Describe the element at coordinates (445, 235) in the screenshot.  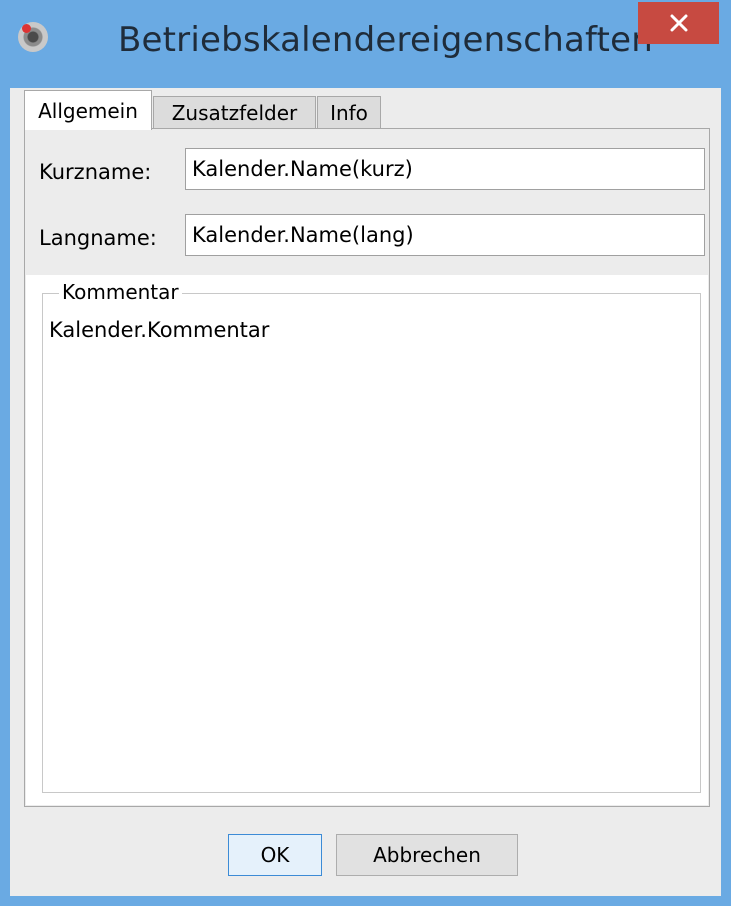
I see `langname-field: Kalender.Name(lang)` at that location.